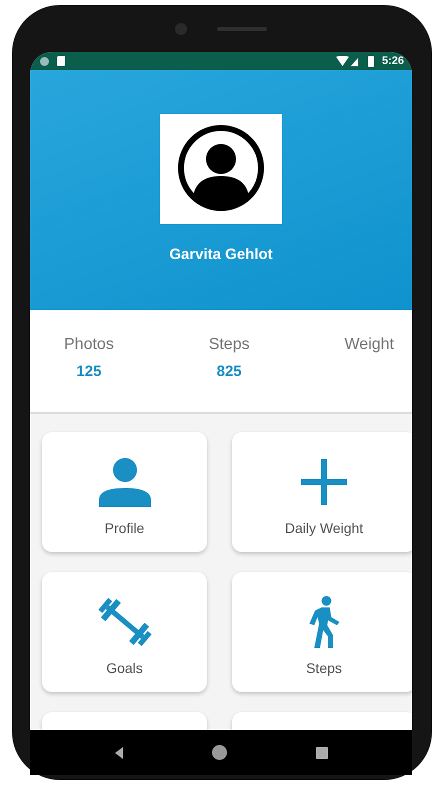 Image resolution: width=441 pixels, height=787 pixels. Describe the element at coordinates (322, 752) in the screenshot. I see `recent-apps-icon` at that location.